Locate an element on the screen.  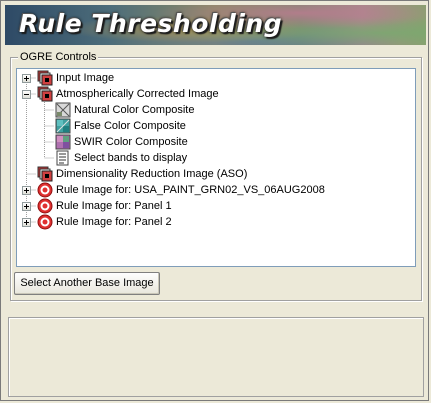
tree-item-label: Select bands to display is located at coordinates (131, 158).